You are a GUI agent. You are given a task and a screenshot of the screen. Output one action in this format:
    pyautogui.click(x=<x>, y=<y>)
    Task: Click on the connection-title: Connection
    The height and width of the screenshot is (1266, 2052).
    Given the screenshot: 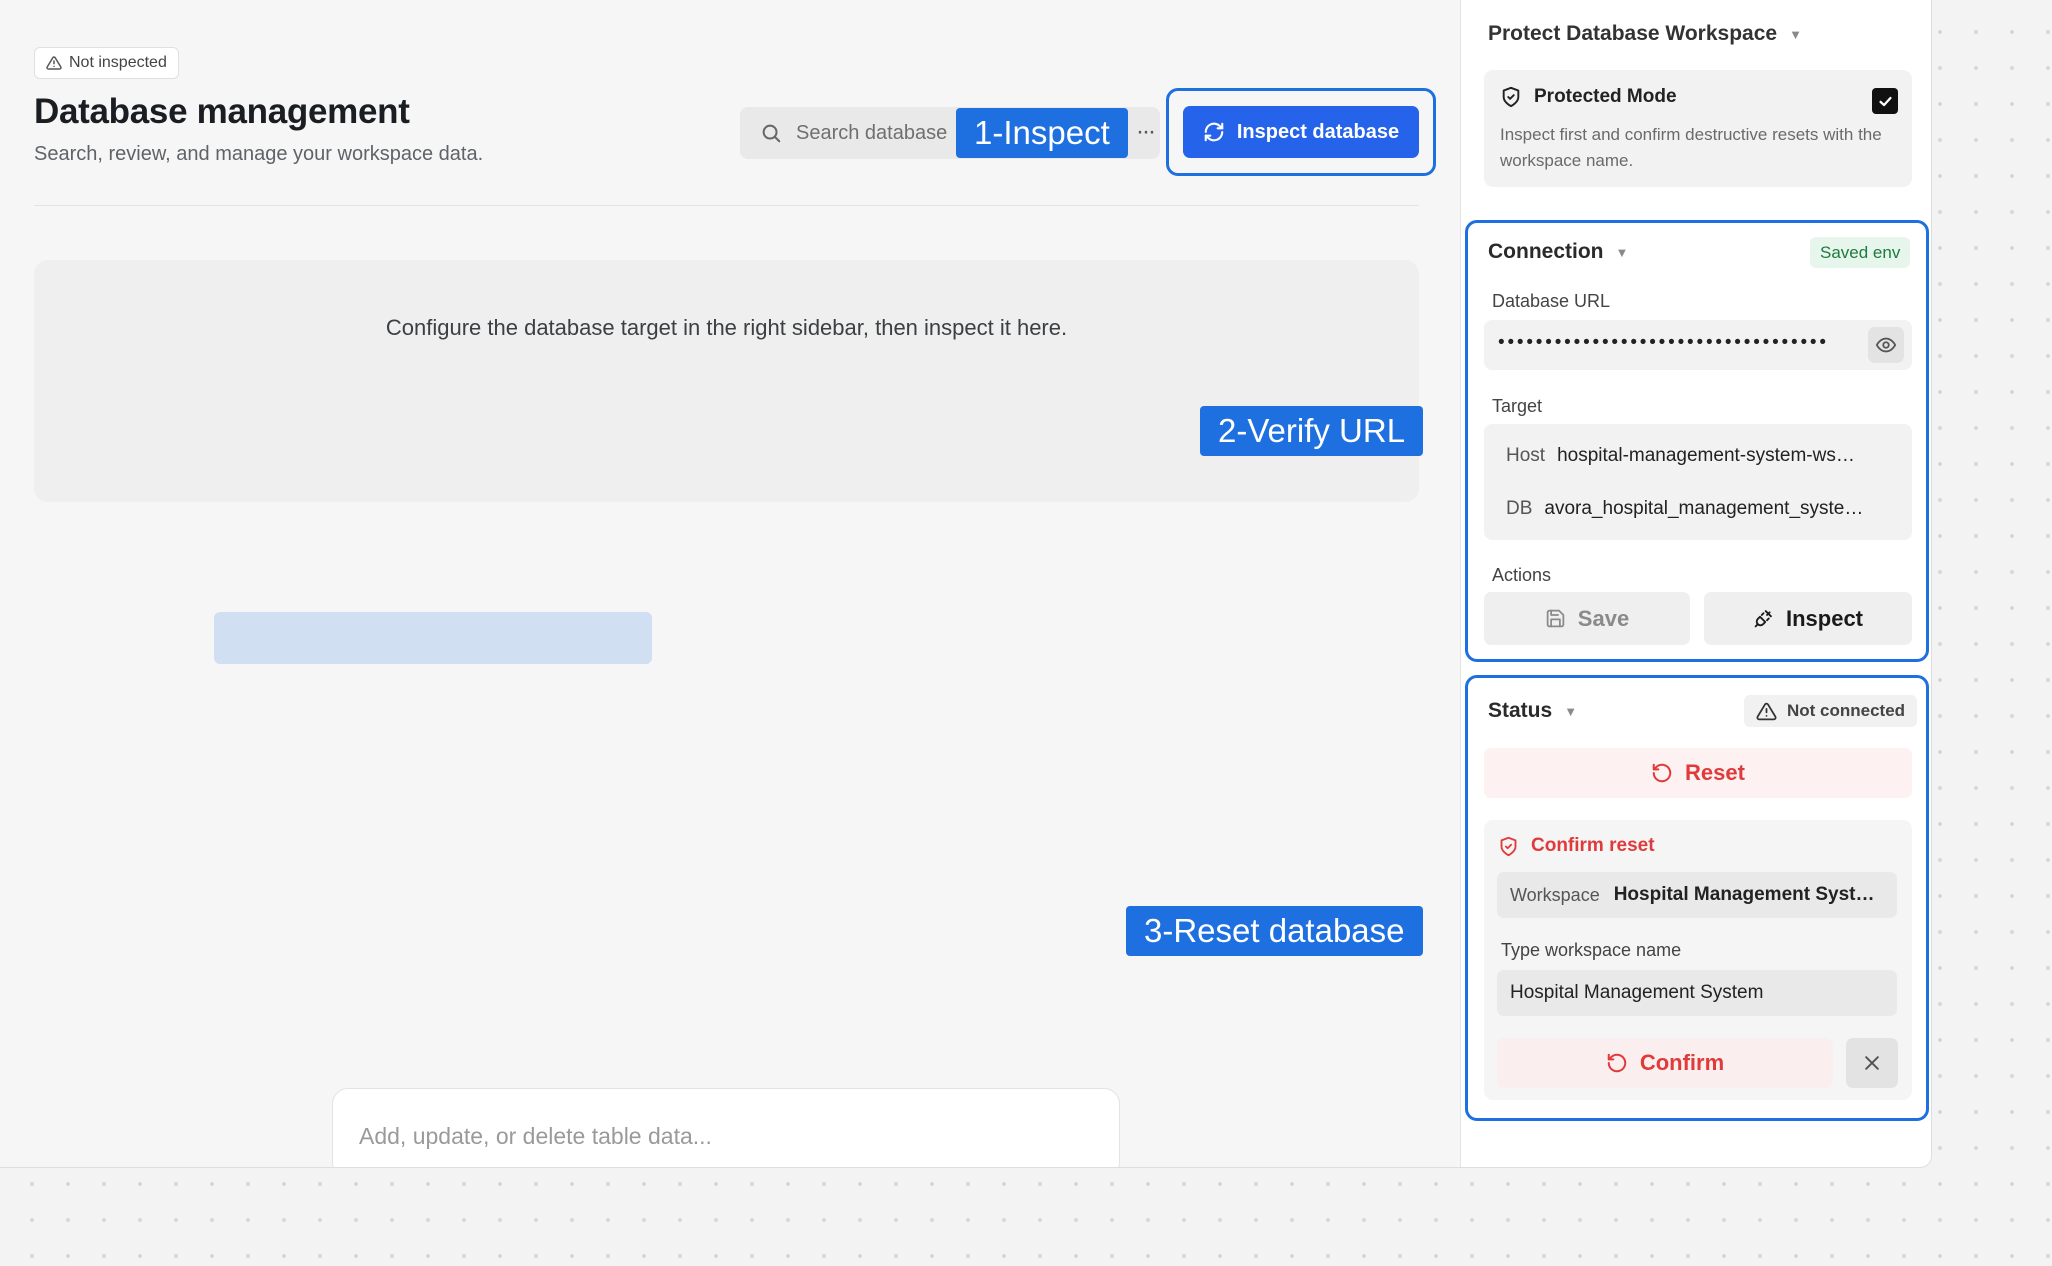 What is the action you would take?
    pyautogui.click(x=1546, y=251)
    